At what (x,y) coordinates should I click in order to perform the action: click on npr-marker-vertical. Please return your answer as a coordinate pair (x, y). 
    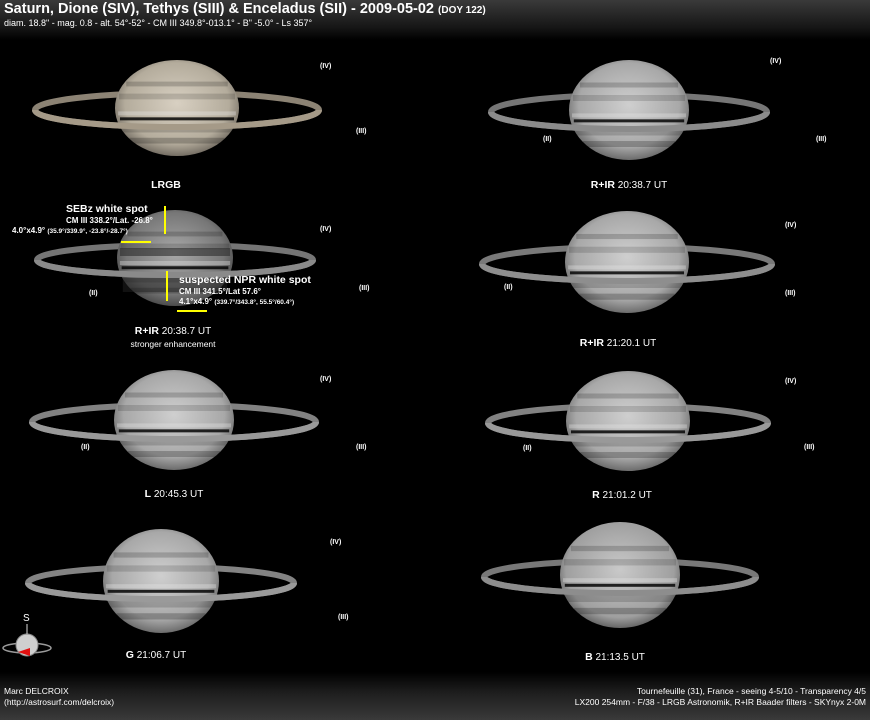
    Looking at the image, I should click on (167, 286).